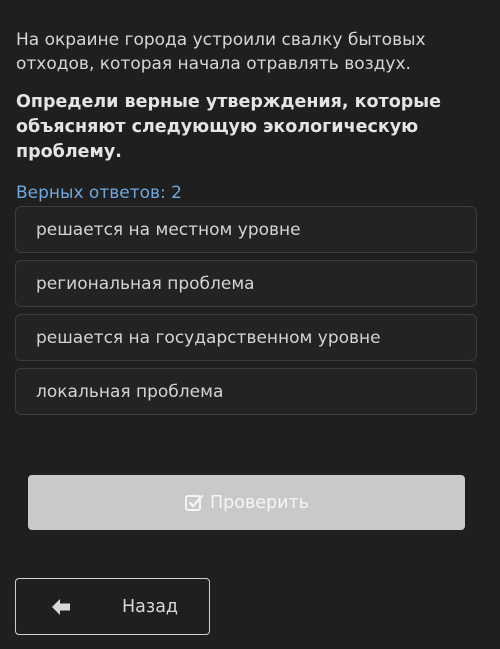 This screenshot has height=649, width=500. What do you see at coordinates (208, 337) in the screenshot?
I see `answer-option-label: решается на государственном уровне` at bounding box center [208, 337].